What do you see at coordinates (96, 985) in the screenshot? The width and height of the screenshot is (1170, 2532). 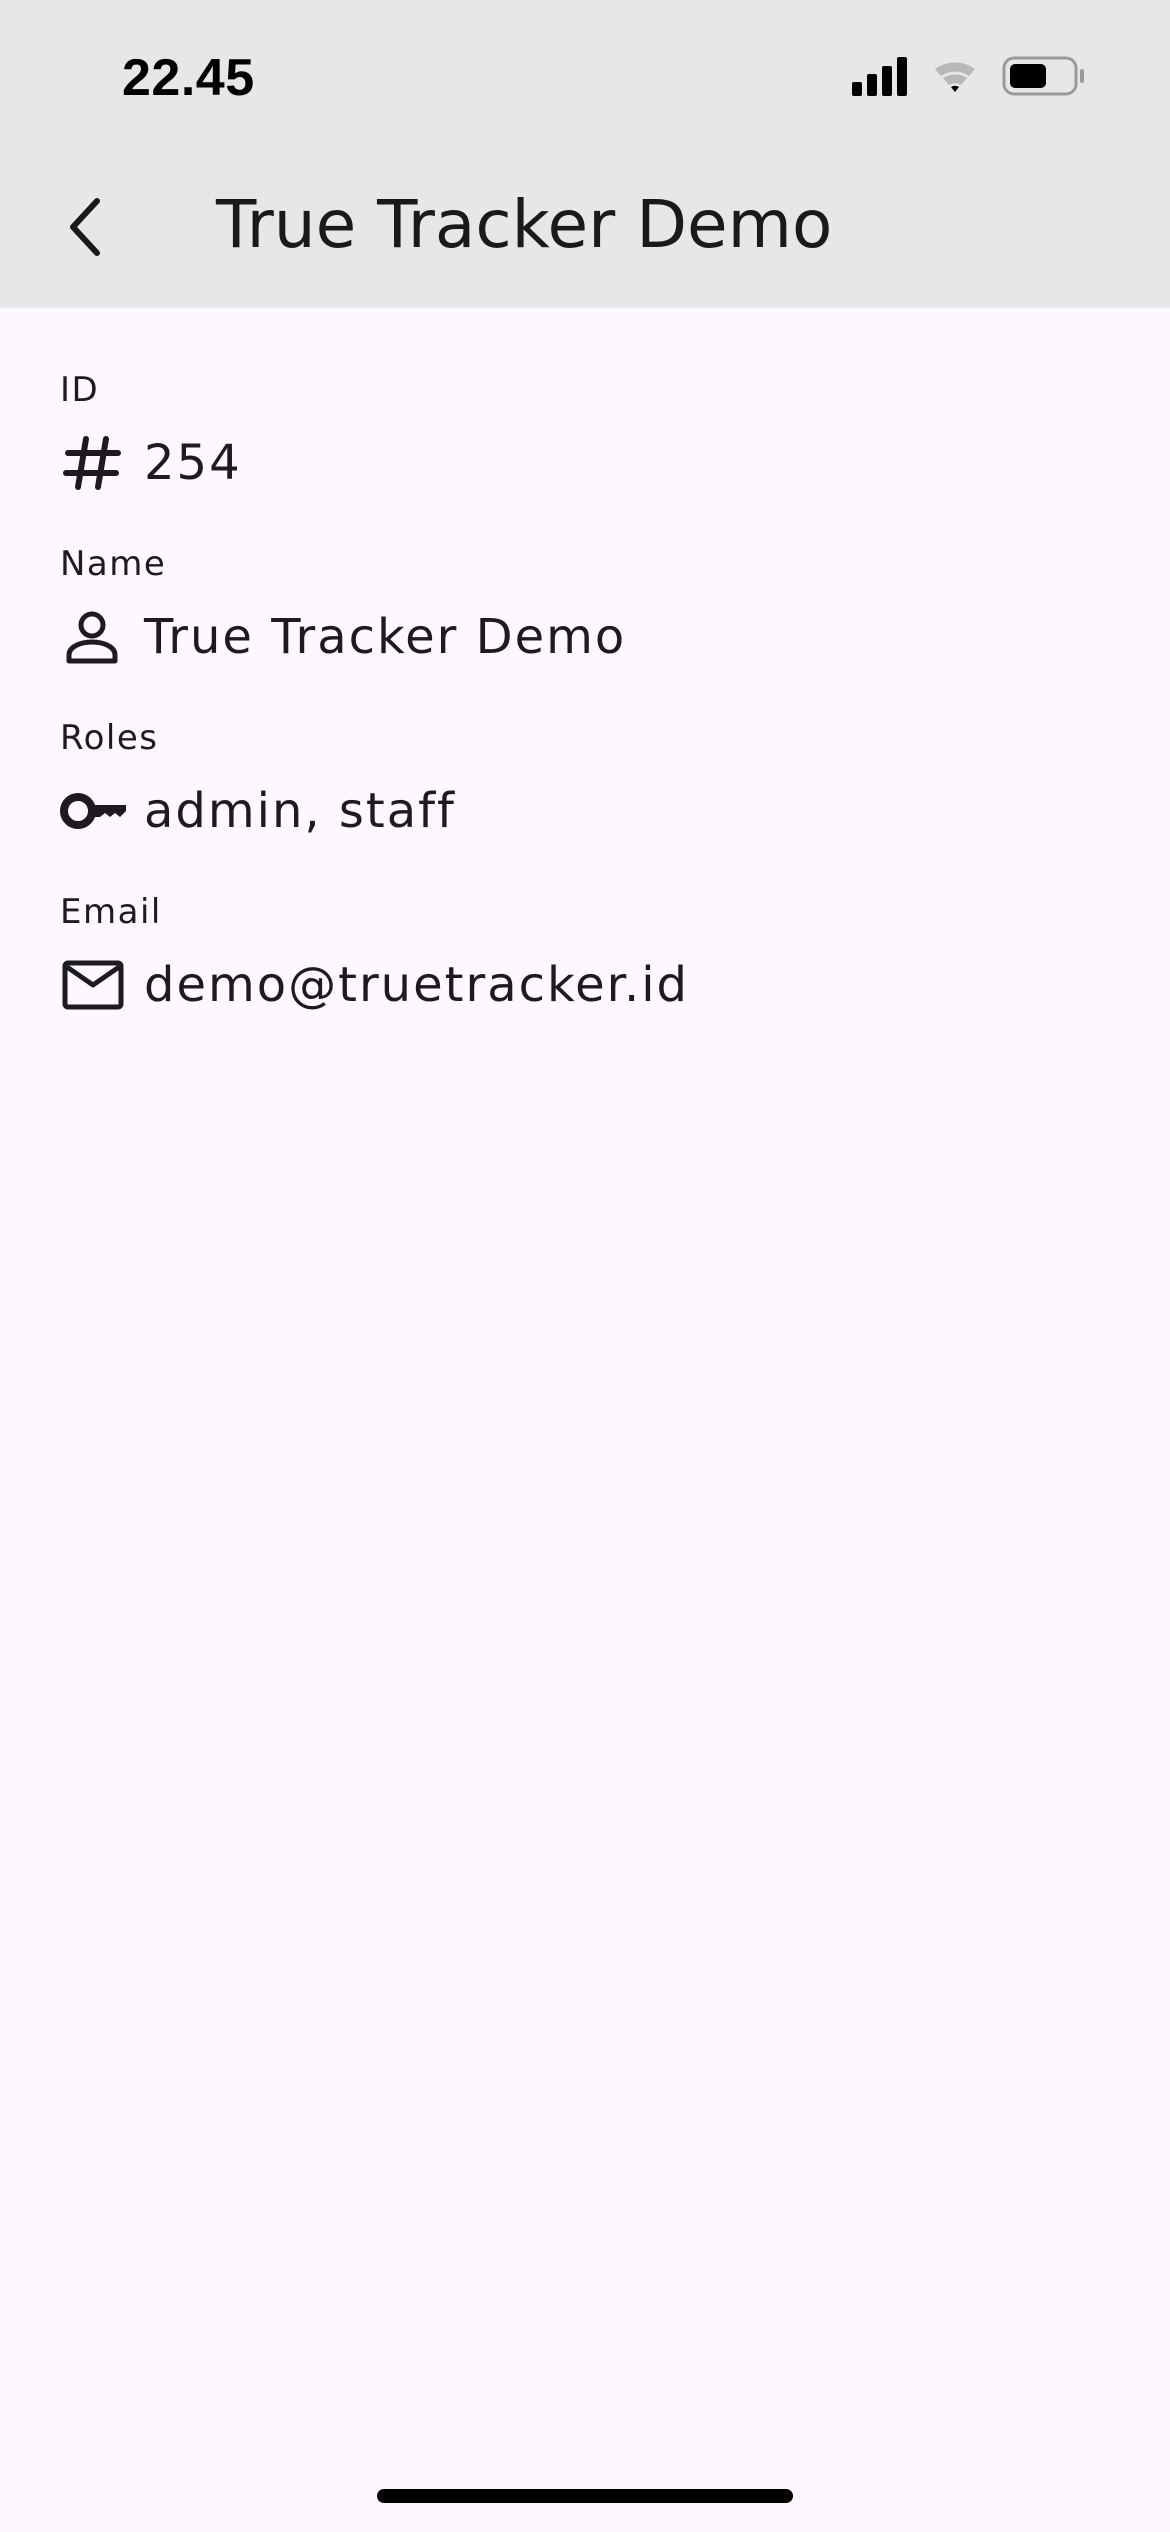 I see `mail-icon` at bounding box center [96, 985].